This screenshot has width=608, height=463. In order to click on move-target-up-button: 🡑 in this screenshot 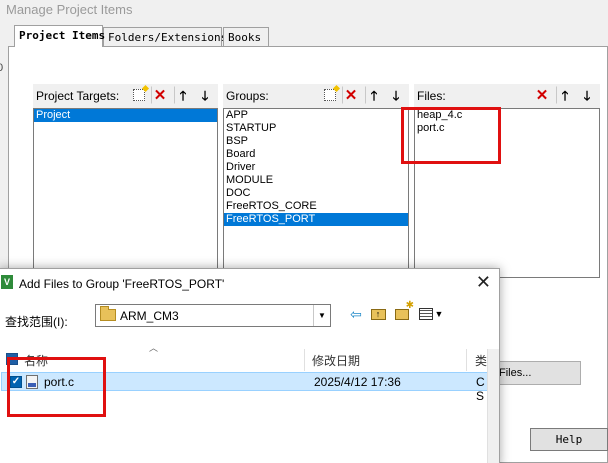, I will do `click(183, 95)`.